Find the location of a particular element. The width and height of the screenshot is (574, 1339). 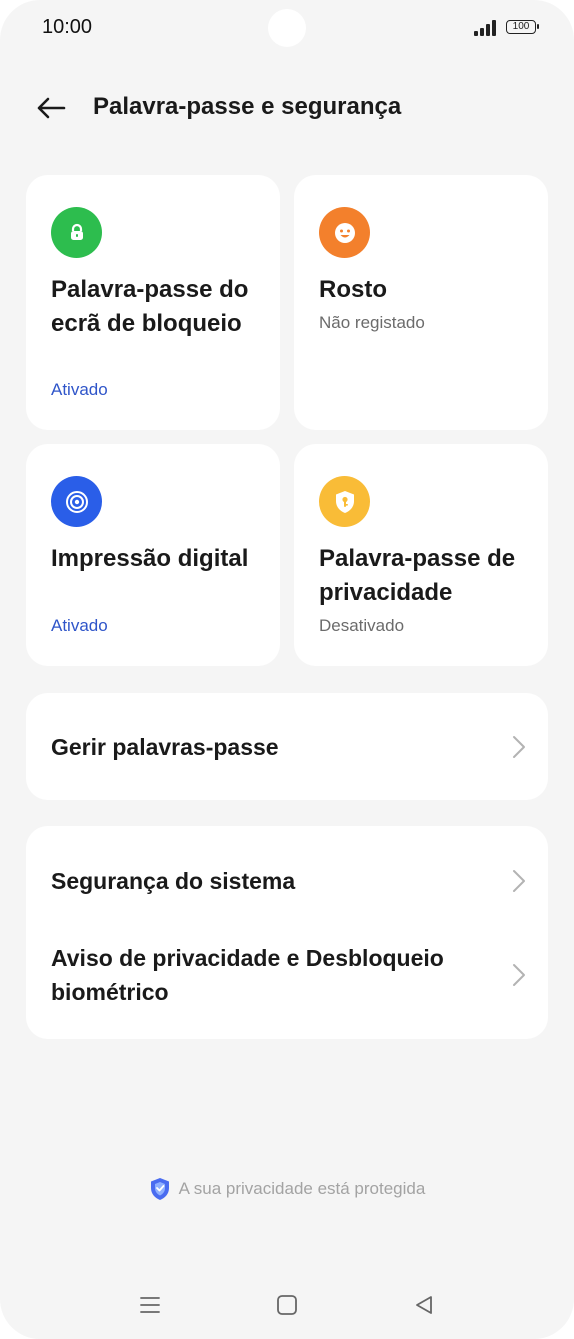

row-label: Gerir palavras-passe is located at coordinates (165, 747).